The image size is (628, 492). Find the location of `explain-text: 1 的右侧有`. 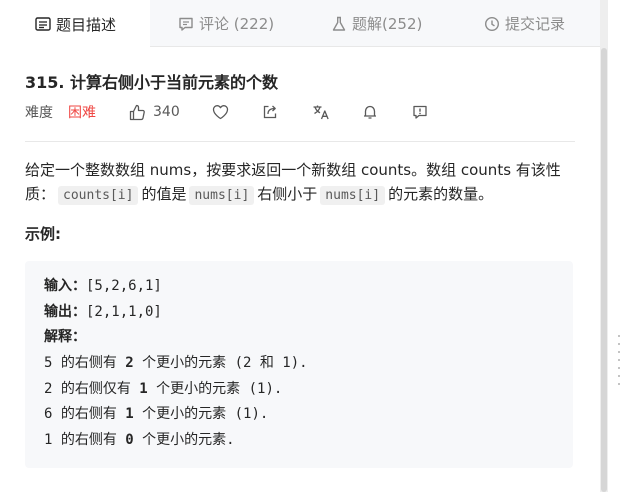

explain-text: 1 的右侧有 is located at coordinates (85, 440).